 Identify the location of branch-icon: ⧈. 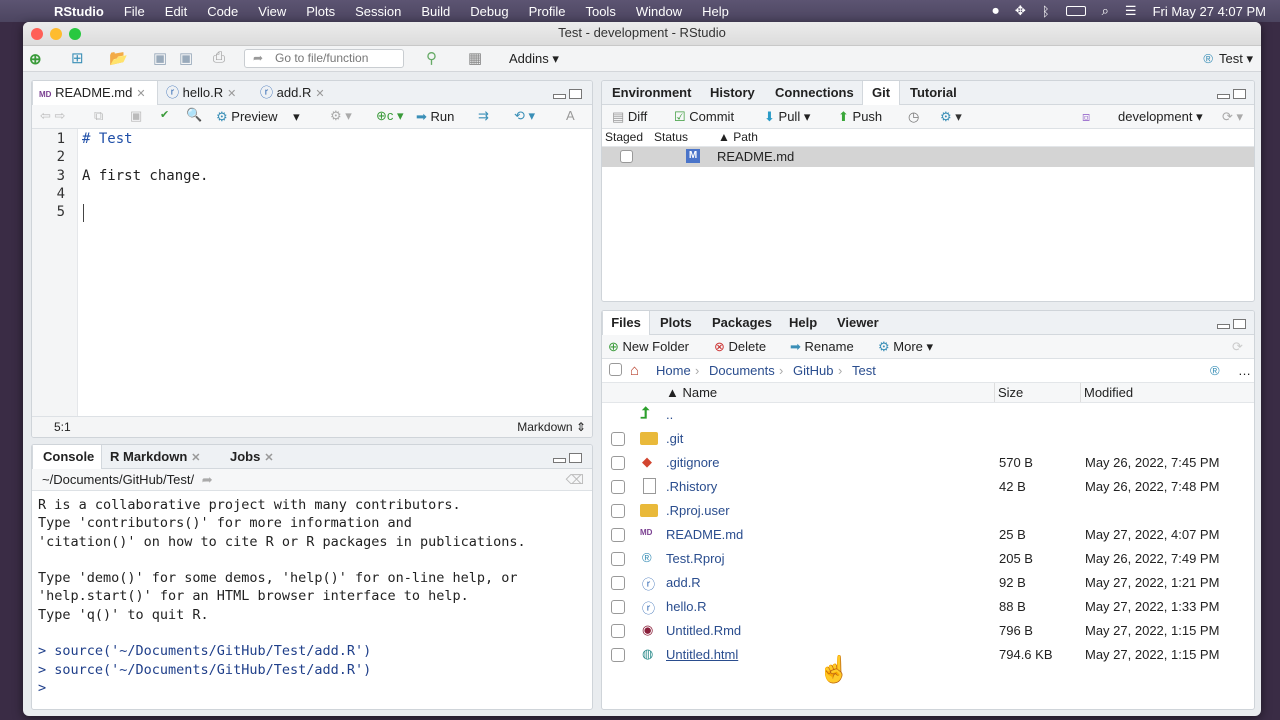
(1086, 116).